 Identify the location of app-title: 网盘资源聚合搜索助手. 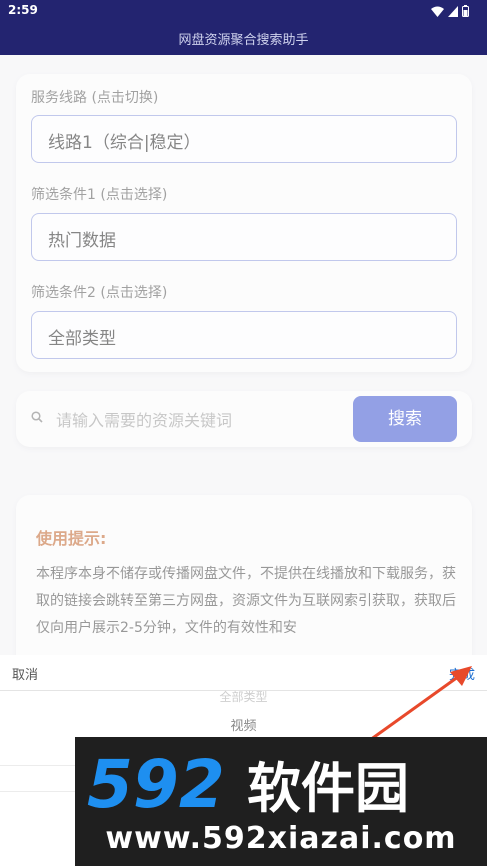
(243, 40).